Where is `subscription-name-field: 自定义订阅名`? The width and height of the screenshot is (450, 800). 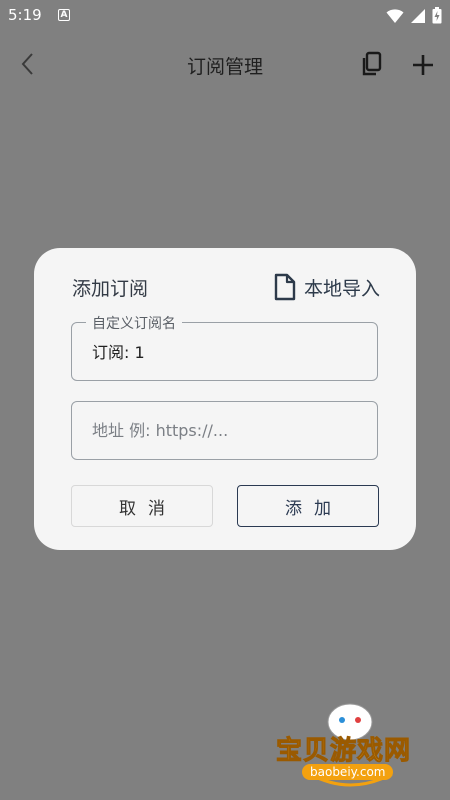 subscription-name-field: 自定义订阅名 is located at coordinates (224, 347).